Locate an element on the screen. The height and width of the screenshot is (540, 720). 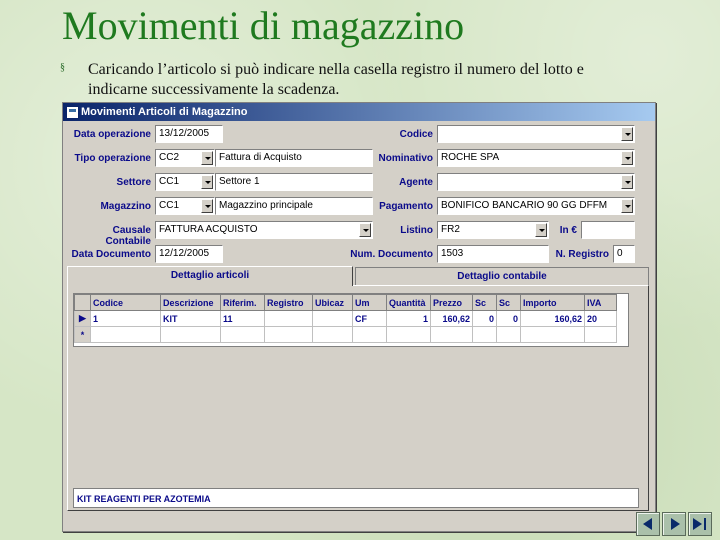
end-bar-icon is located at coordinates (705, 524).